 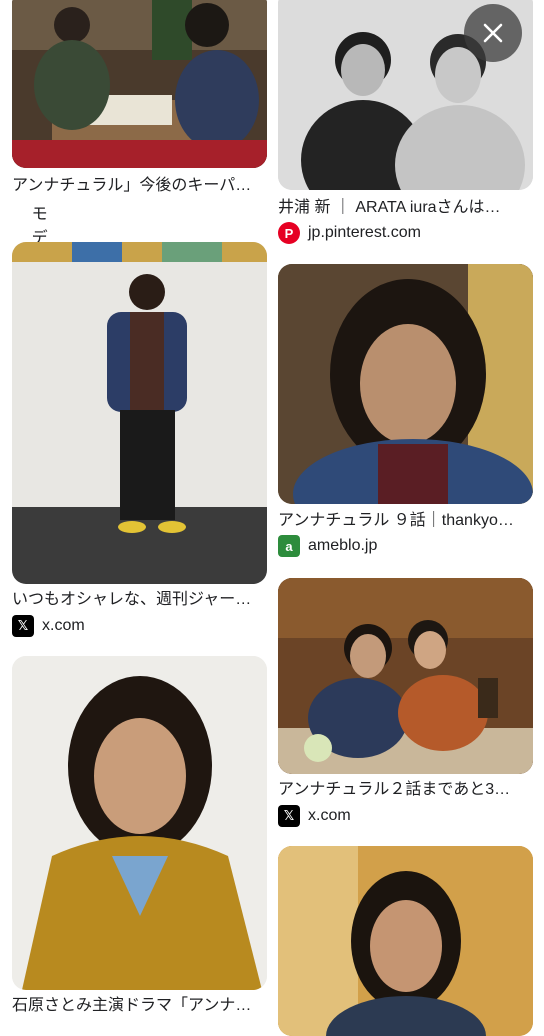 What do you see at coordinates (63, 625) in the screenshot?
I see `result-source-label-3: x.com` at bounding box center [63, 625].